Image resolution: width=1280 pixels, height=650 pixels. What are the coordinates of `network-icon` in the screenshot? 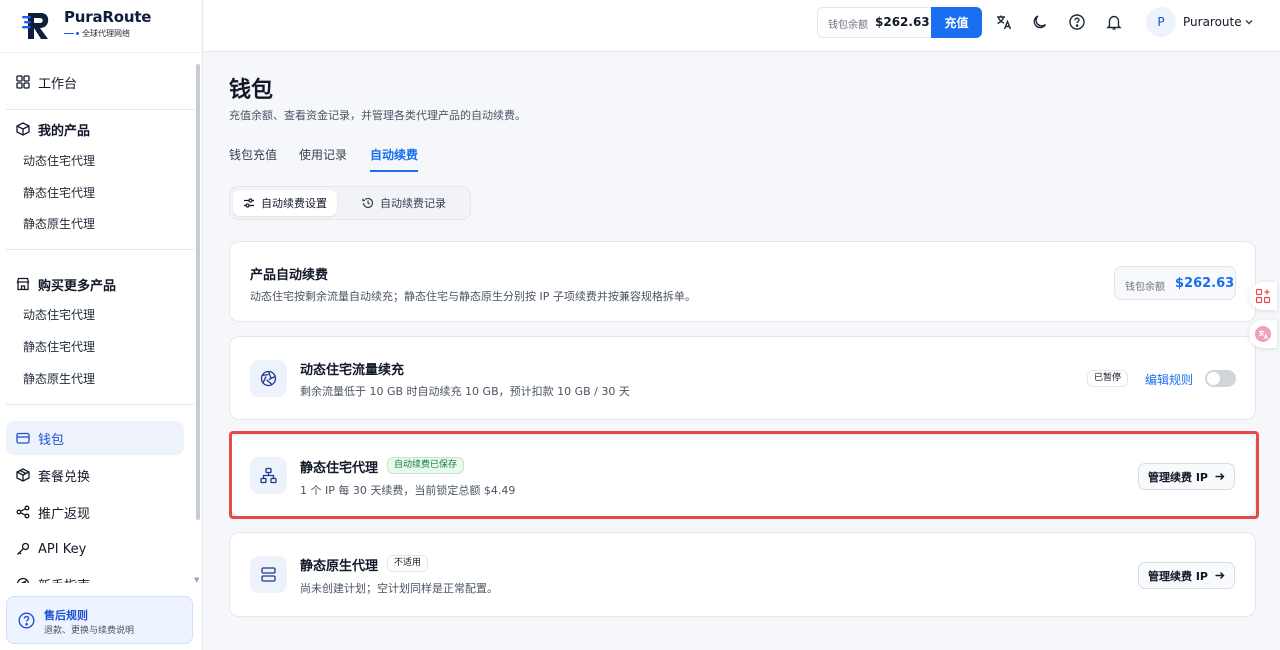 It's located at (268, 475).